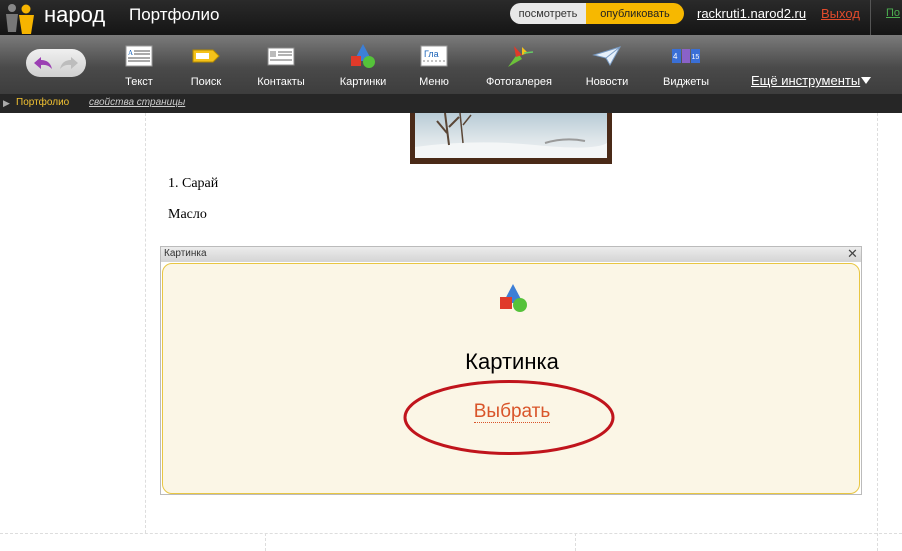 This screenshot has height=551, width=902. I want to click on tool-pictures: Картинки, so click(363, 64).